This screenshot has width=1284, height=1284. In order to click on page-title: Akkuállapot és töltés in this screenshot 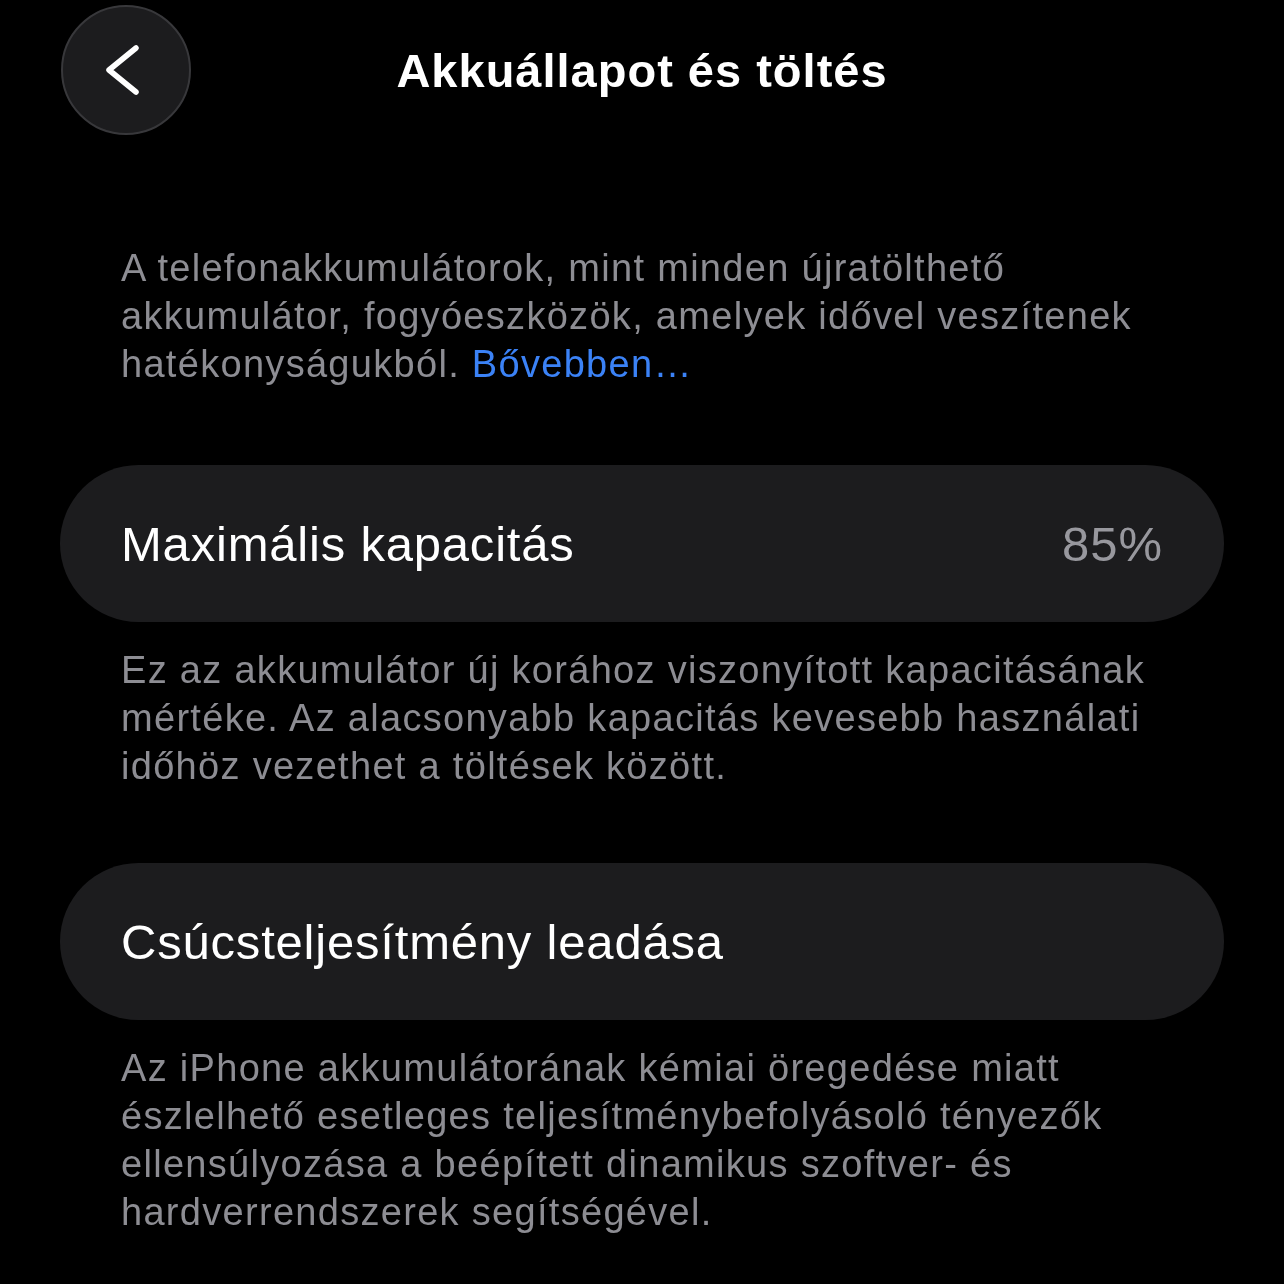, I will do `click(642, 70)`.